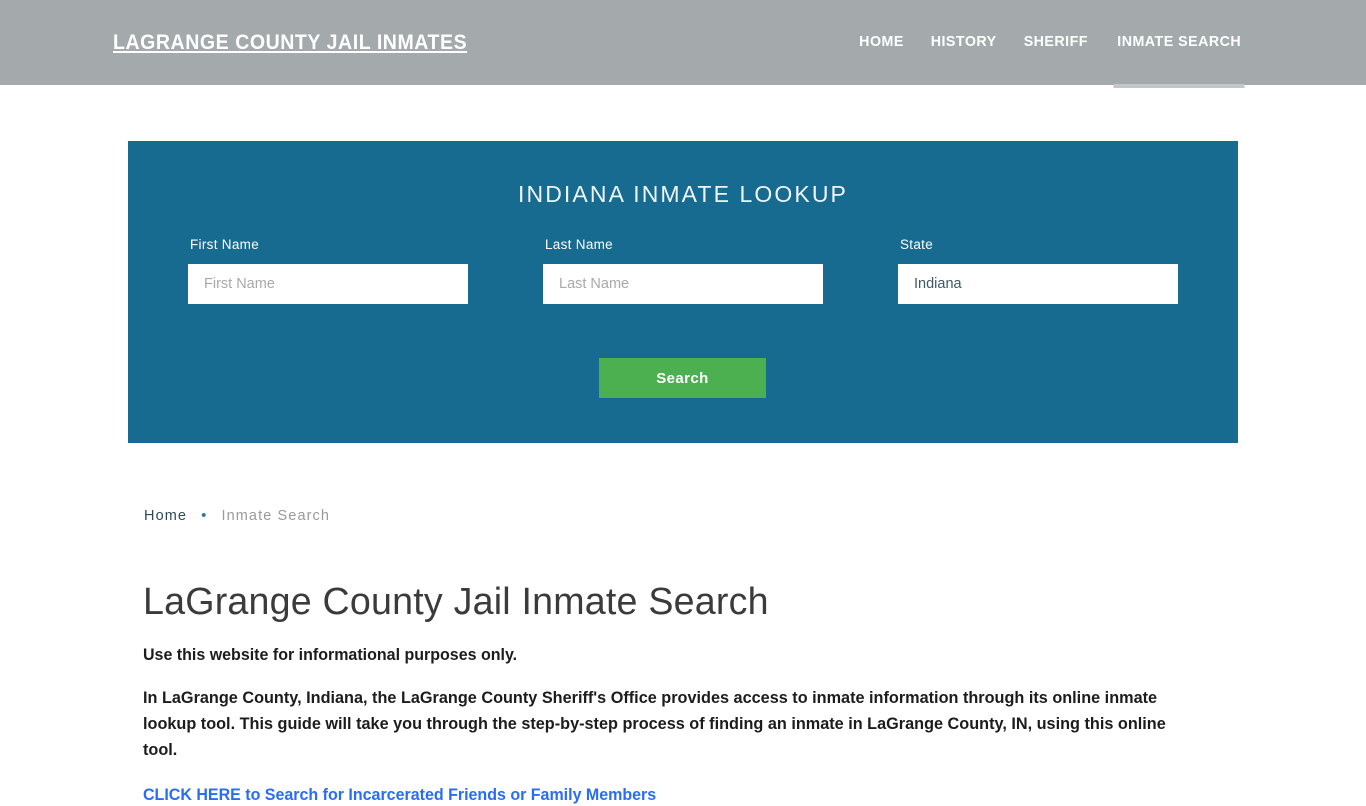 The height and width of the screenshot is (806, 1366). What do you see at coordinates (683, 194) in the screenshot?
I see `lookup-panel-title: Indiana Inmate Lookup` at bounding box center [683, 194].